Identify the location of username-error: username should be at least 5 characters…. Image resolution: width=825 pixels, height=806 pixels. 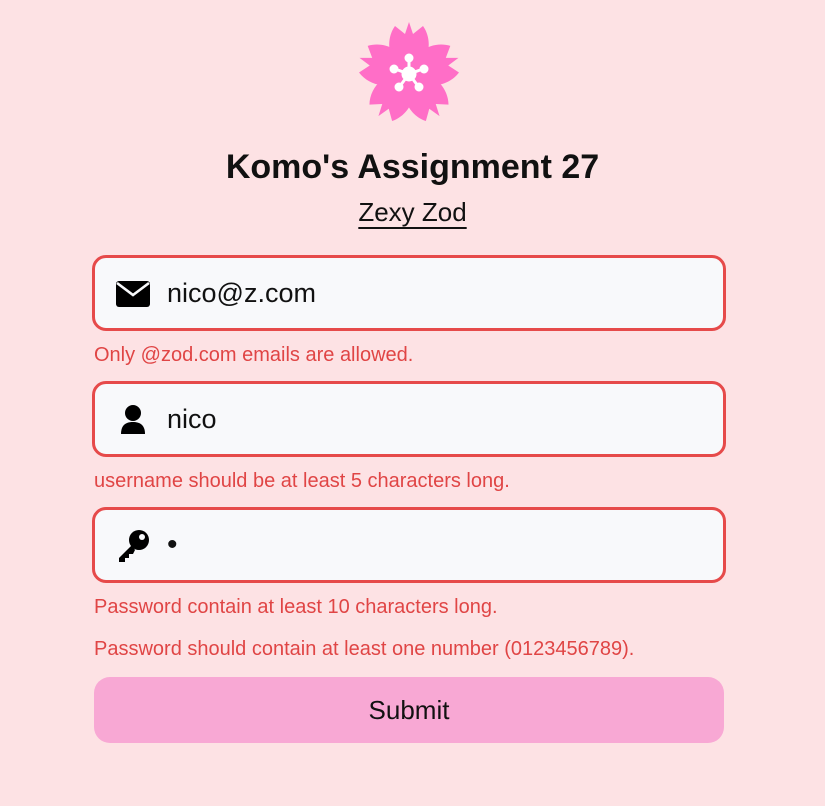
(302, 481).